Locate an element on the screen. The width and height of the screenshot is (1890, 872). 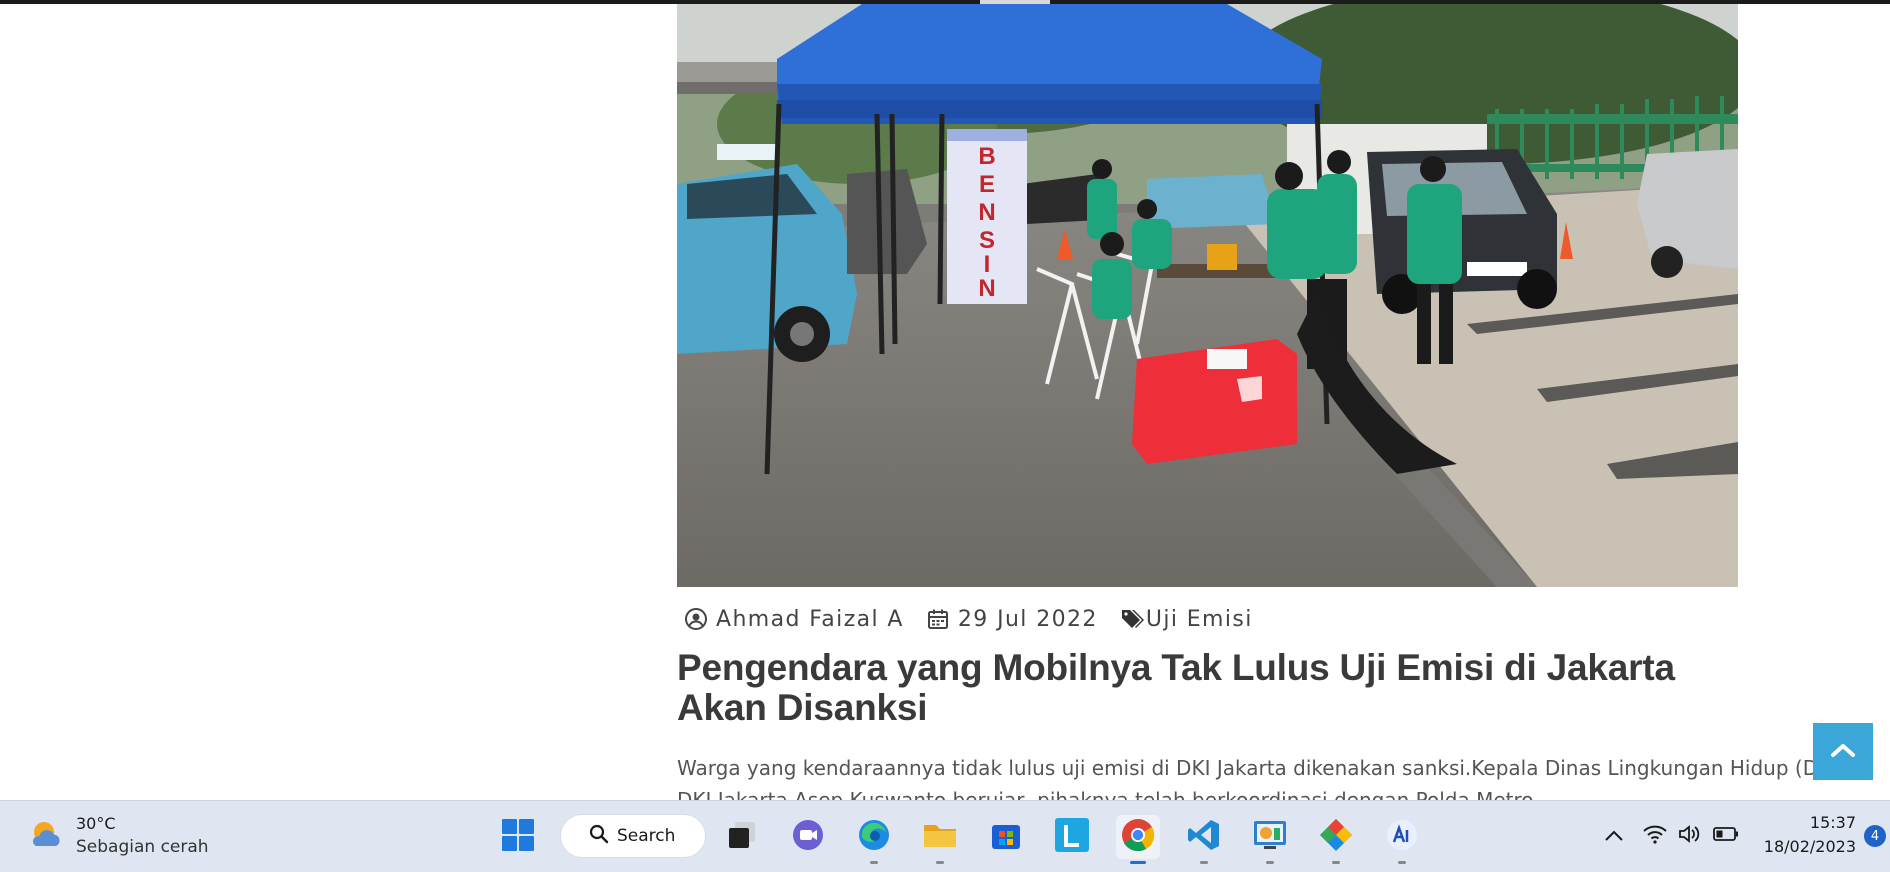
taskbar-search: Search is located at coordinates (633, 836).